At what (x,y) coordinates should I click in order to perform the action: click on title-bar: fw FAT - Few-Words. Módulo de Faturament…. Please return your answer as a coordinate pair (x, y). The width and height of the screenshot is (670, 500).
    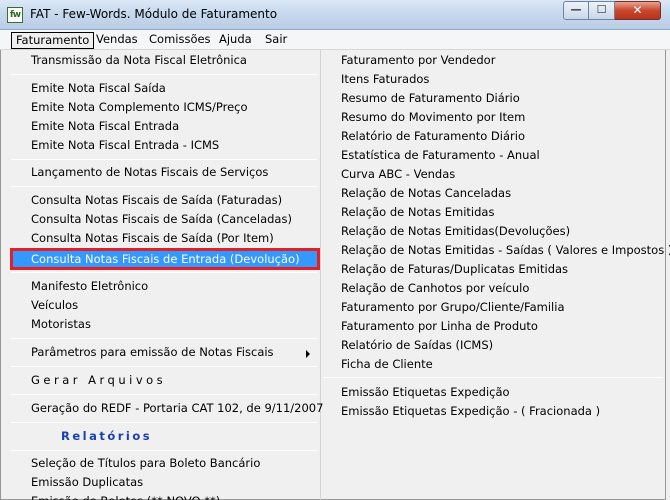
    Looking at the image, I should click on (335, 15).